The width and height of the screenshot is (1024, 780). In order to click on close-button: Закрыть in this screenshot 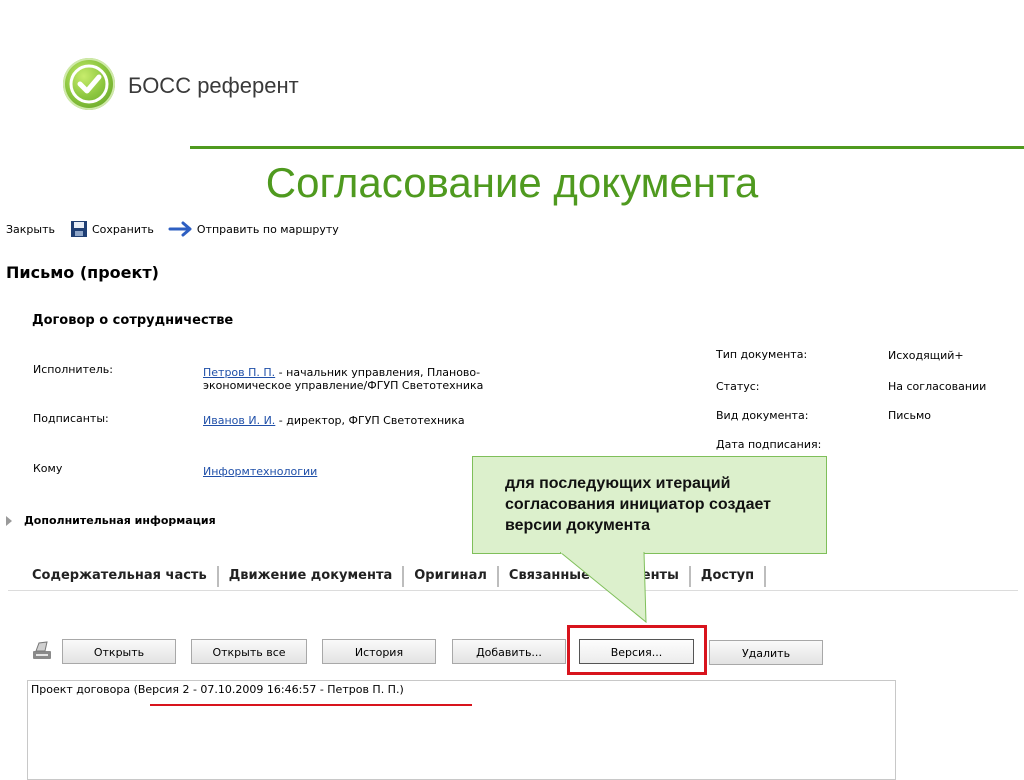, I will do `click(30, 229)`.